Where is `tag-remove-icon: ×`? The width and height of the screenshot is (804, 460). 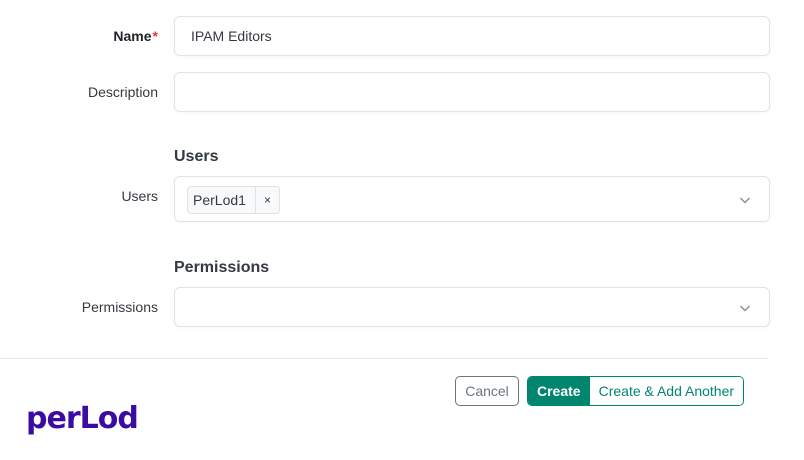
tag-remove-icon: × is located at coordinates (266, 200).